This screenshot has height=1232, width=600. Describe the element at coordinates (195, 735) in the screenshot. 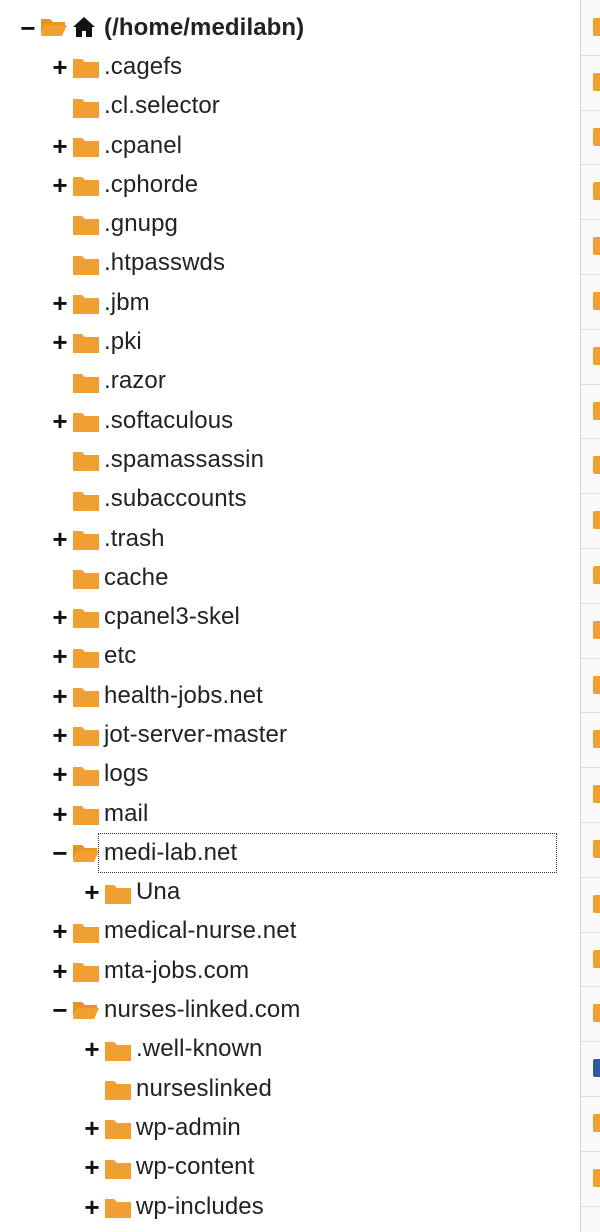

I see `tree-item-label: jot-server-master` at that location.